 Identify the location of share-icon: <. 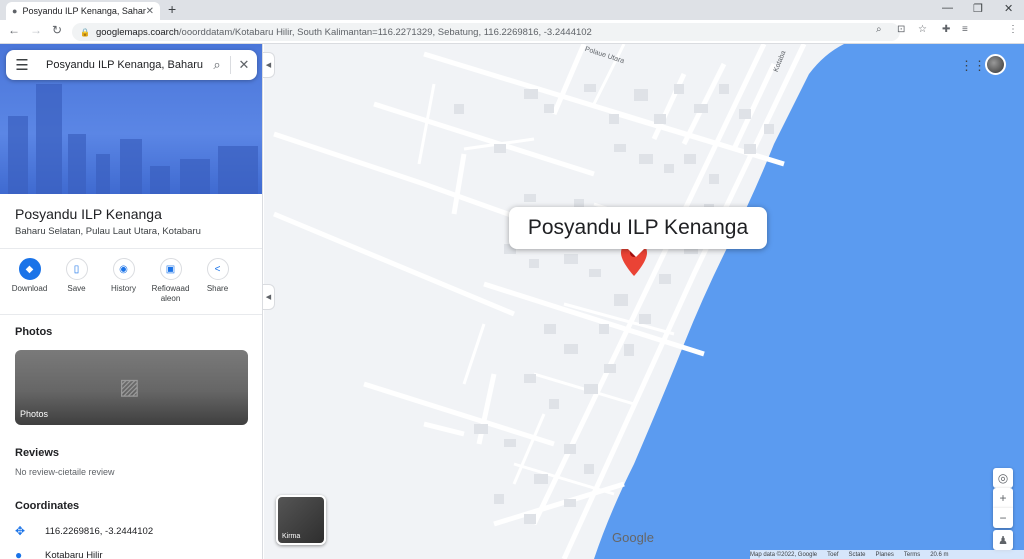
(217, 269).